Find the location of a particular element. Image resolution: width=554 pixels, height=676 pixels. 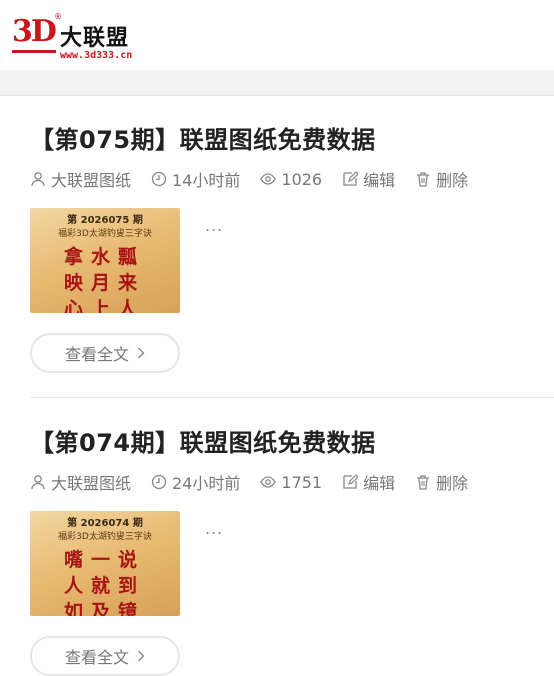

post-views-count: 1751 is located at coordinates (302, 482).